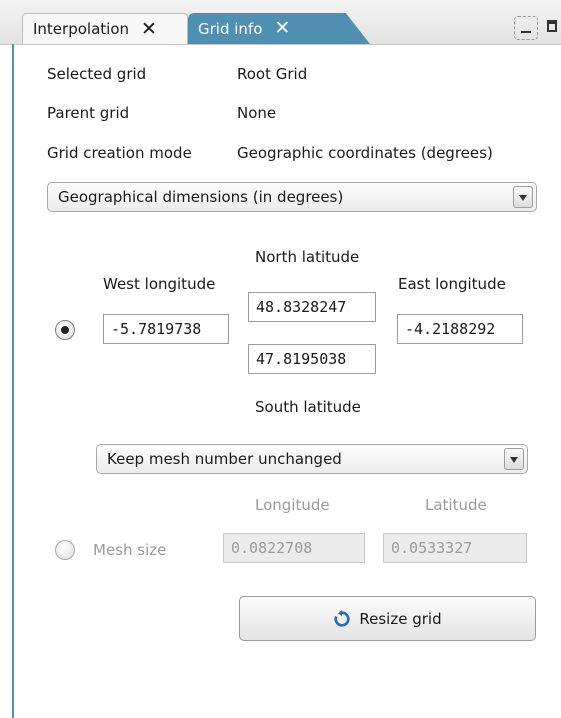  I want to click on tab-grid-info-label: Grid info, so click(230, 28).